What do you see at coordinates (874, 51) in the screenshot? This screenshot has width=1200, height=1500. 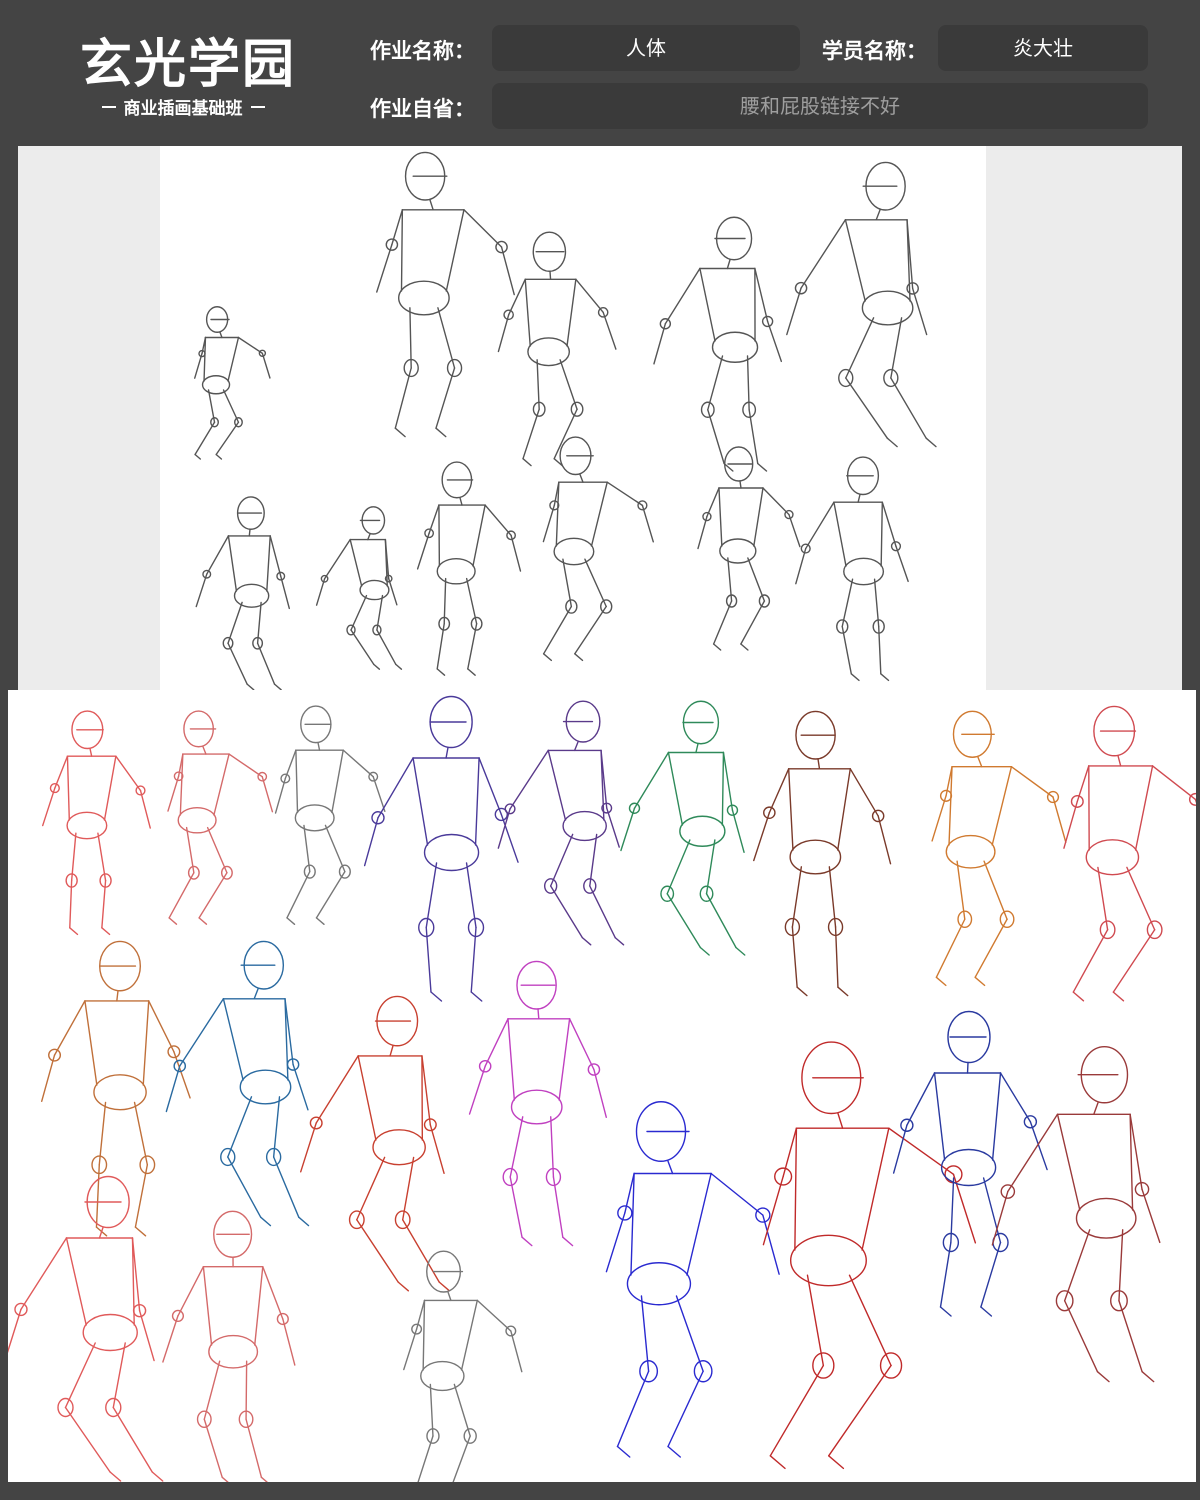 I see `student-name-label: 学员名称：` at bounding box center [874, 51].